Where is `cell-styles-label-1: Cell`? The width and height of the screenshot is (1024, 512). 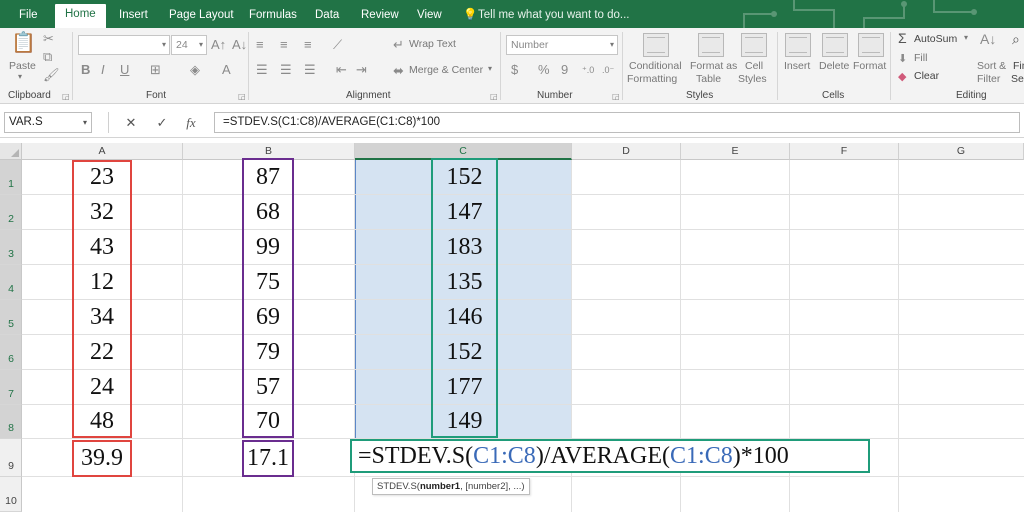 cell-styles-label-1: Cell is located at coordinates (754, 66).